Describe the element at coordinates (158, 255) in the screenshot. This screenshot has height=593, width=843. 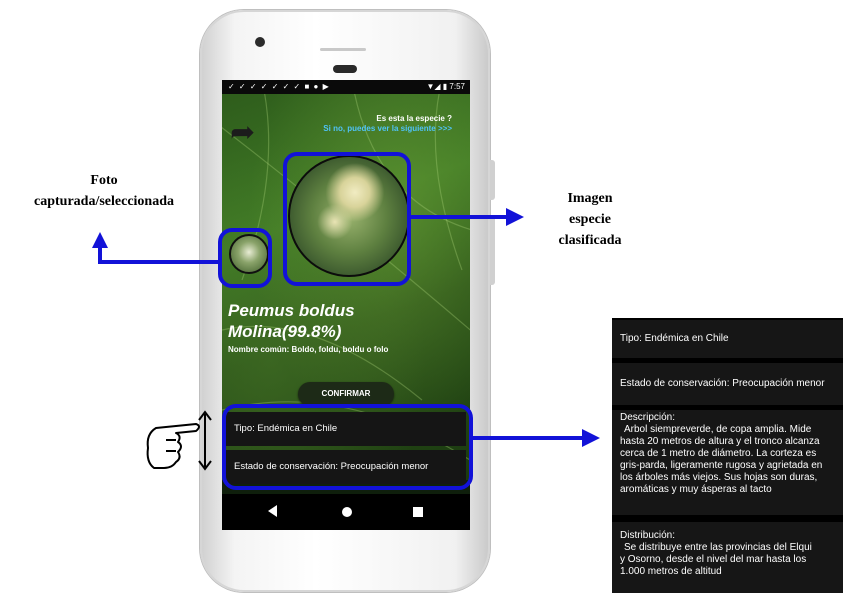
I see `photo-arrow` at that location.